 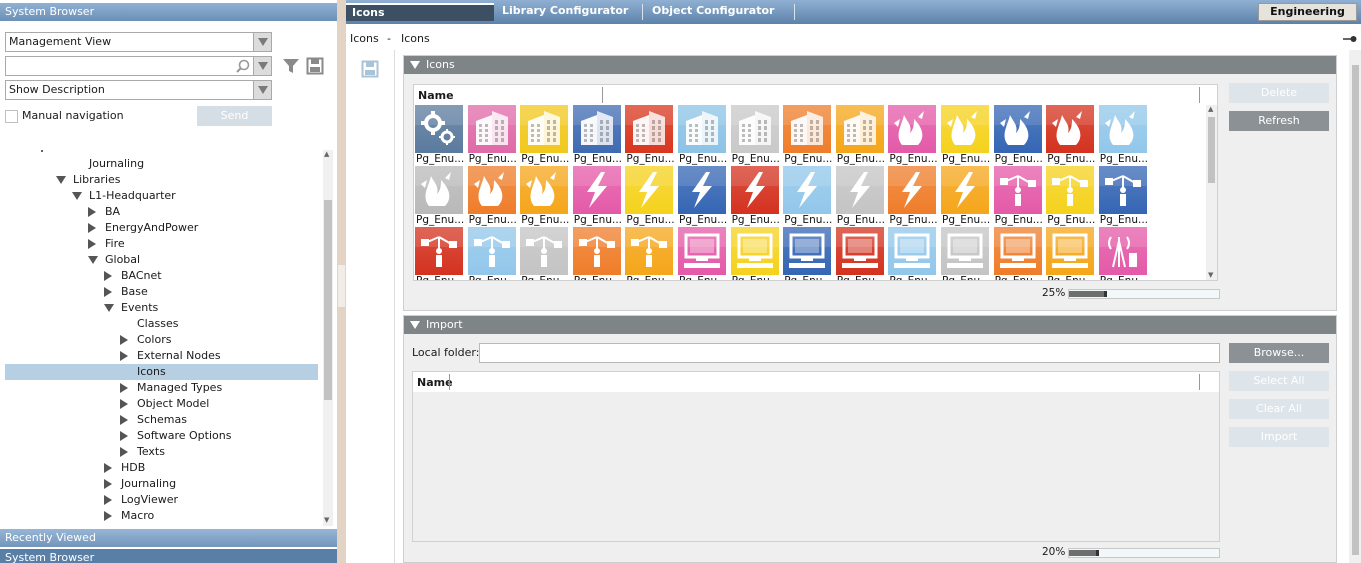 I want to click on engineering-mode-button: Engineering, so click(x=1307, y=12).